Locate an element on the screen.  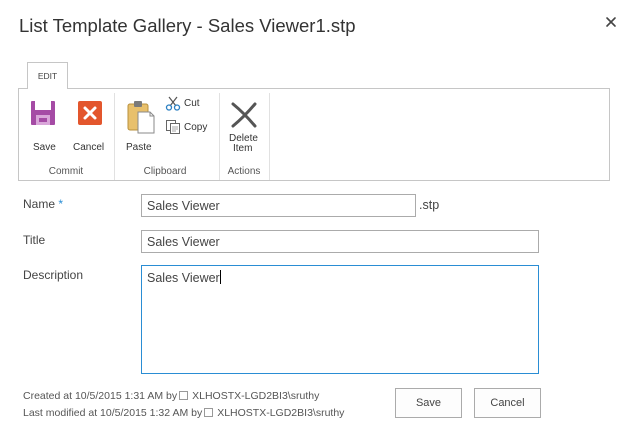
tab-edit: EDIT is located at coordinates (47, 75).